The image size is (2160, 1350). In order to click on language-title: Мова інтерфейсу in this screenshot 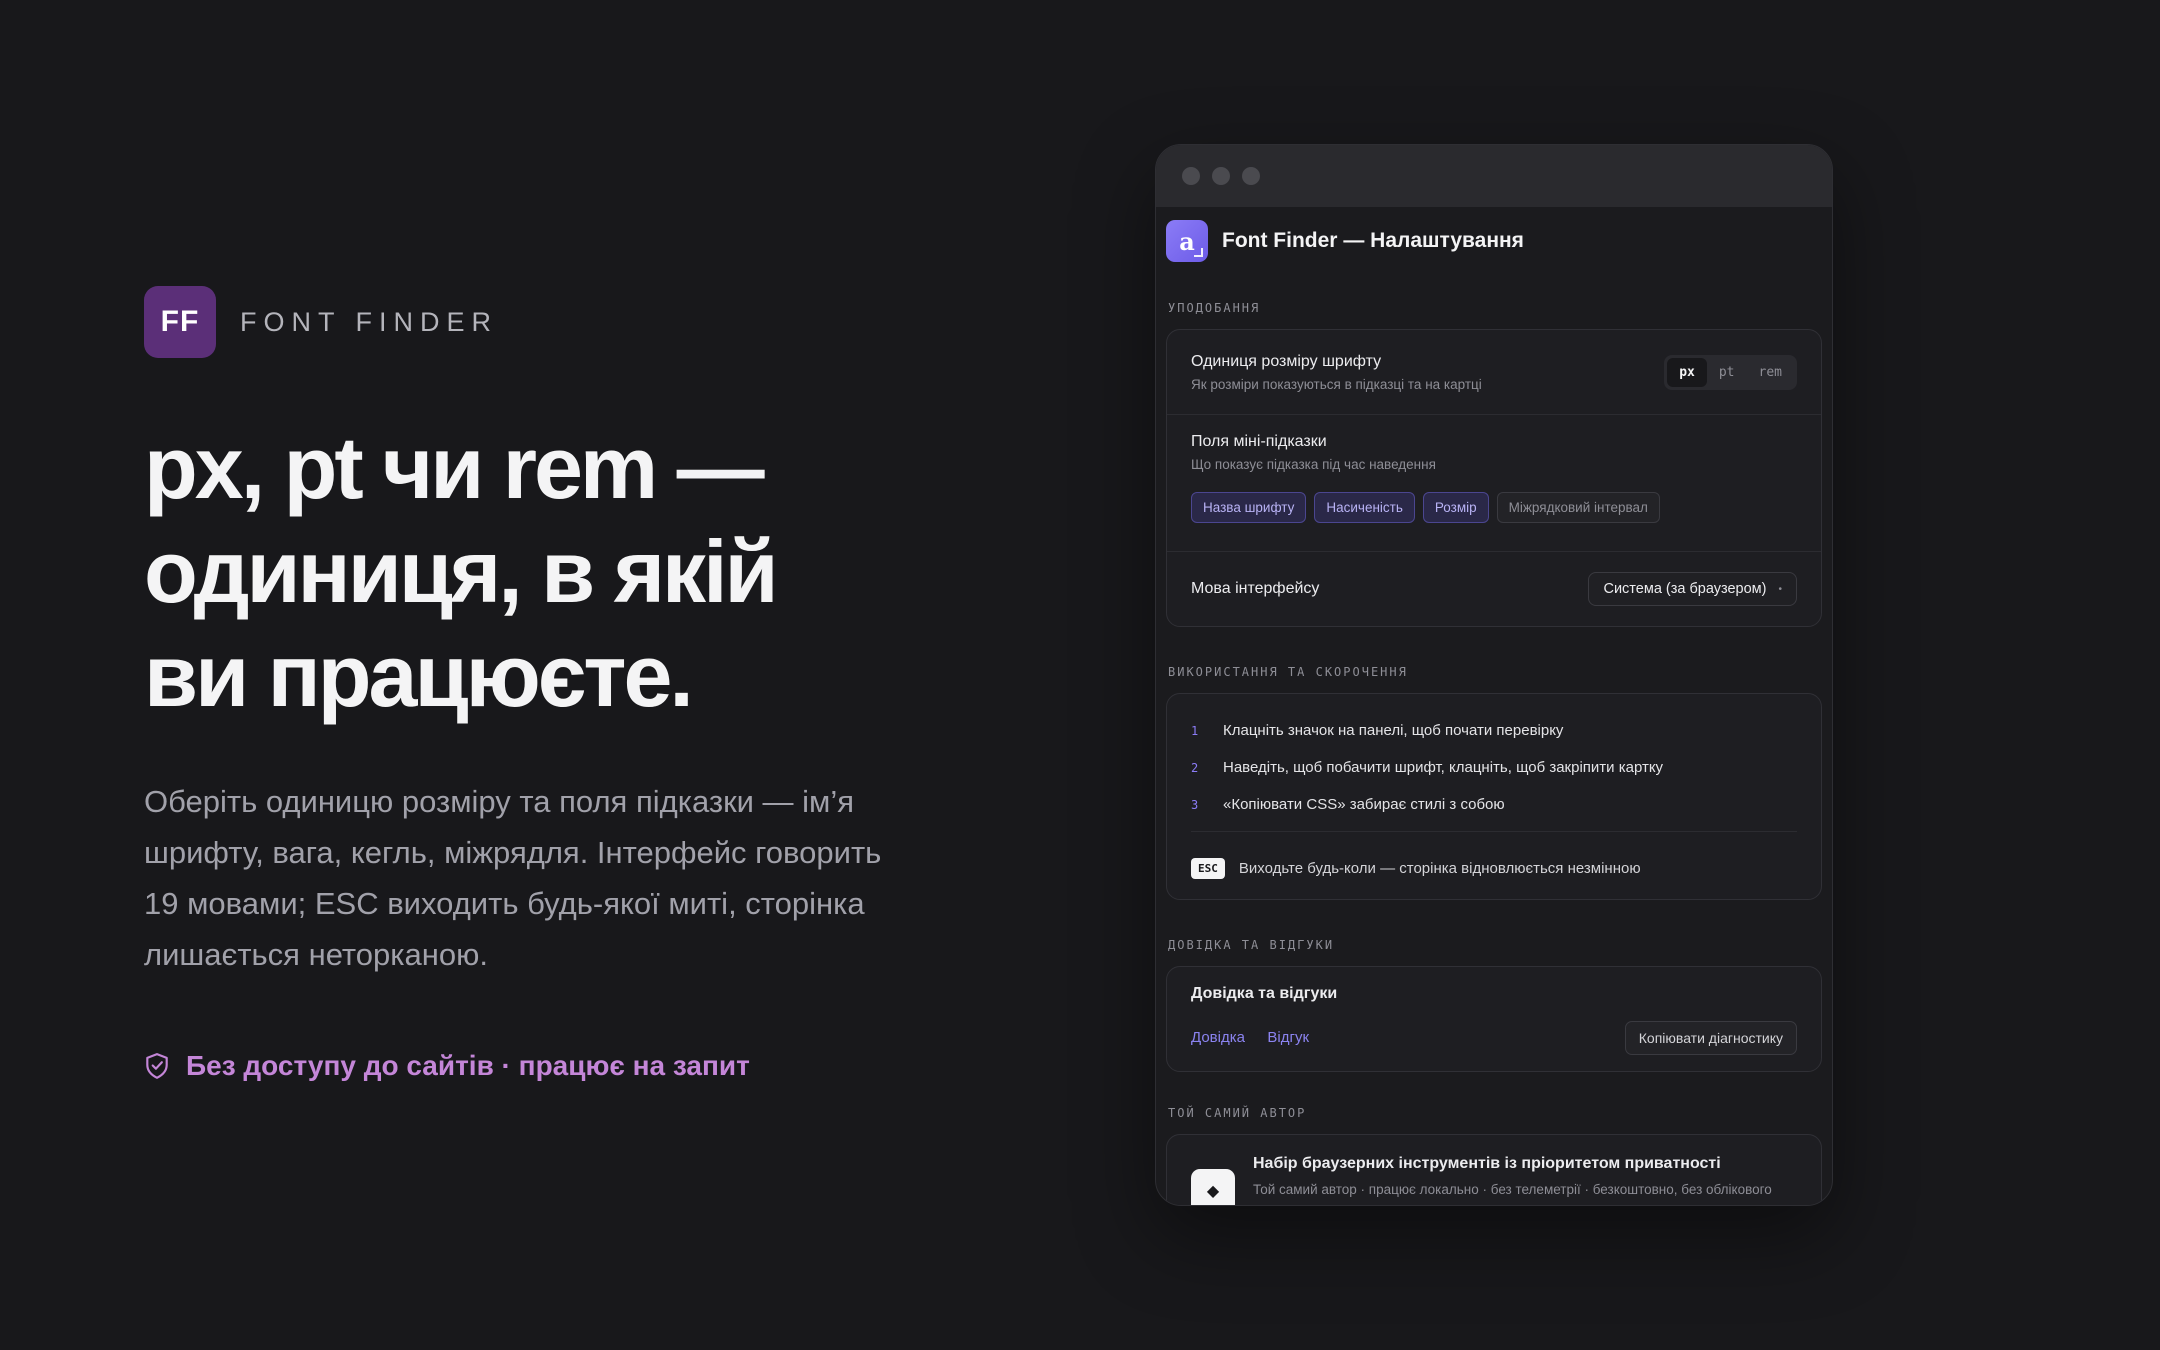, I will do `click(1255, 588)`.